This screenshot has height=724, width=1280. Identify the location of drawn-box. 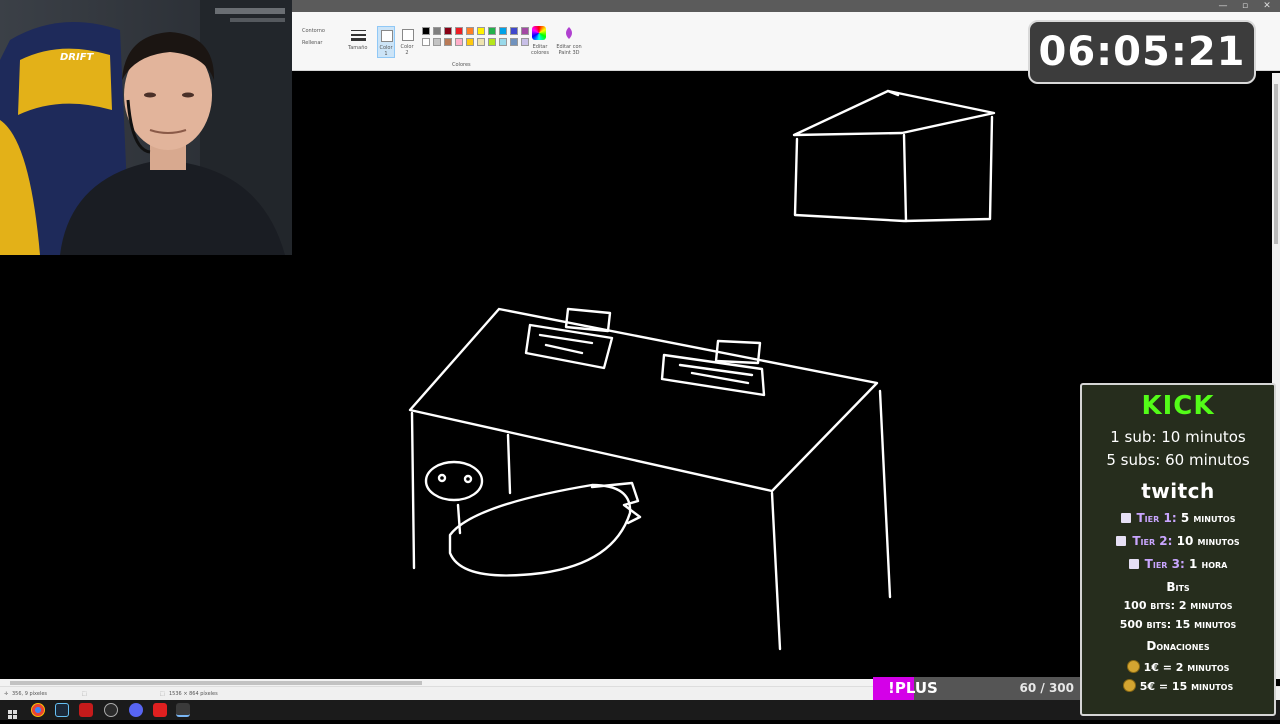
(894, 156).